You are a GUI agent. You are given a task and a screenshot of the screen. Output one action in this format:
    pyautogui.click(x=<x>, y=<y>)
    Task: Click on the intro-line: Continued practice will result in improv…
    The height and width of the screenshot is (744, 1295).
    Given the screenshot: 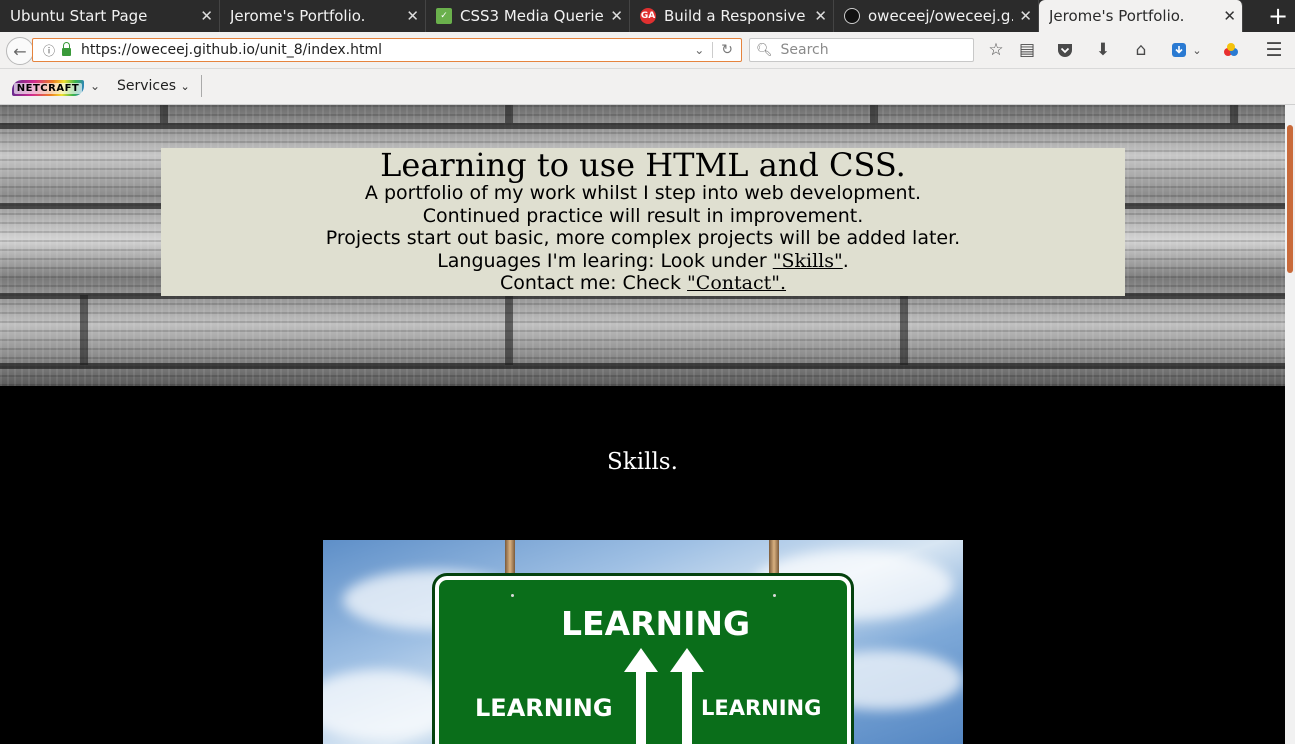 What is the action you would take?
    pyautogui.click(x=643, y=215)
    